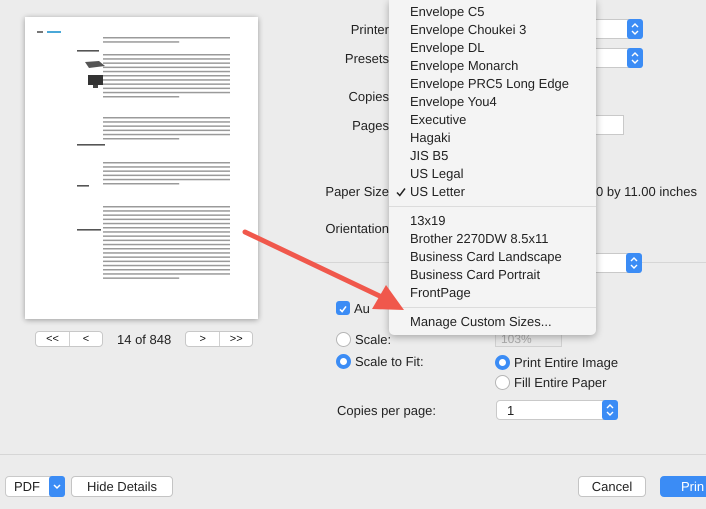  What do you see at coordinates (492, 293) in the screenshot?
I see `menu-item: FrontPage` at bounding box center [492, 293].